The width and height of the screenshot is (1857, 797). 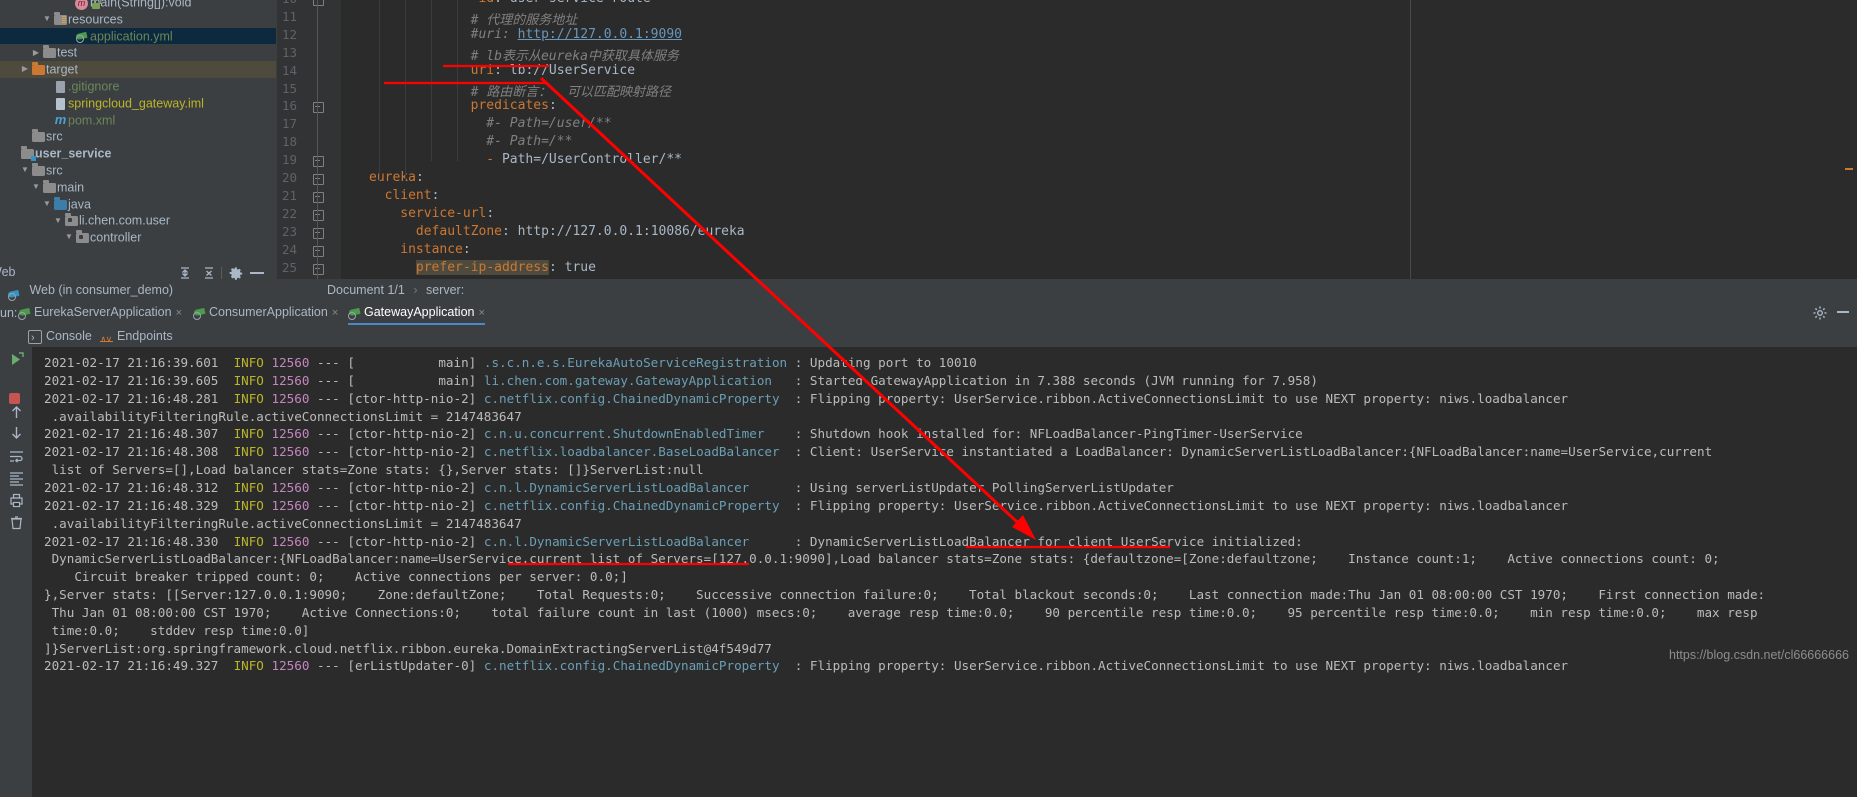 What do you see at coordinates (16, 412) in the screenshot?
I see `up-arrow-icon` at bounding box center [16, 412].